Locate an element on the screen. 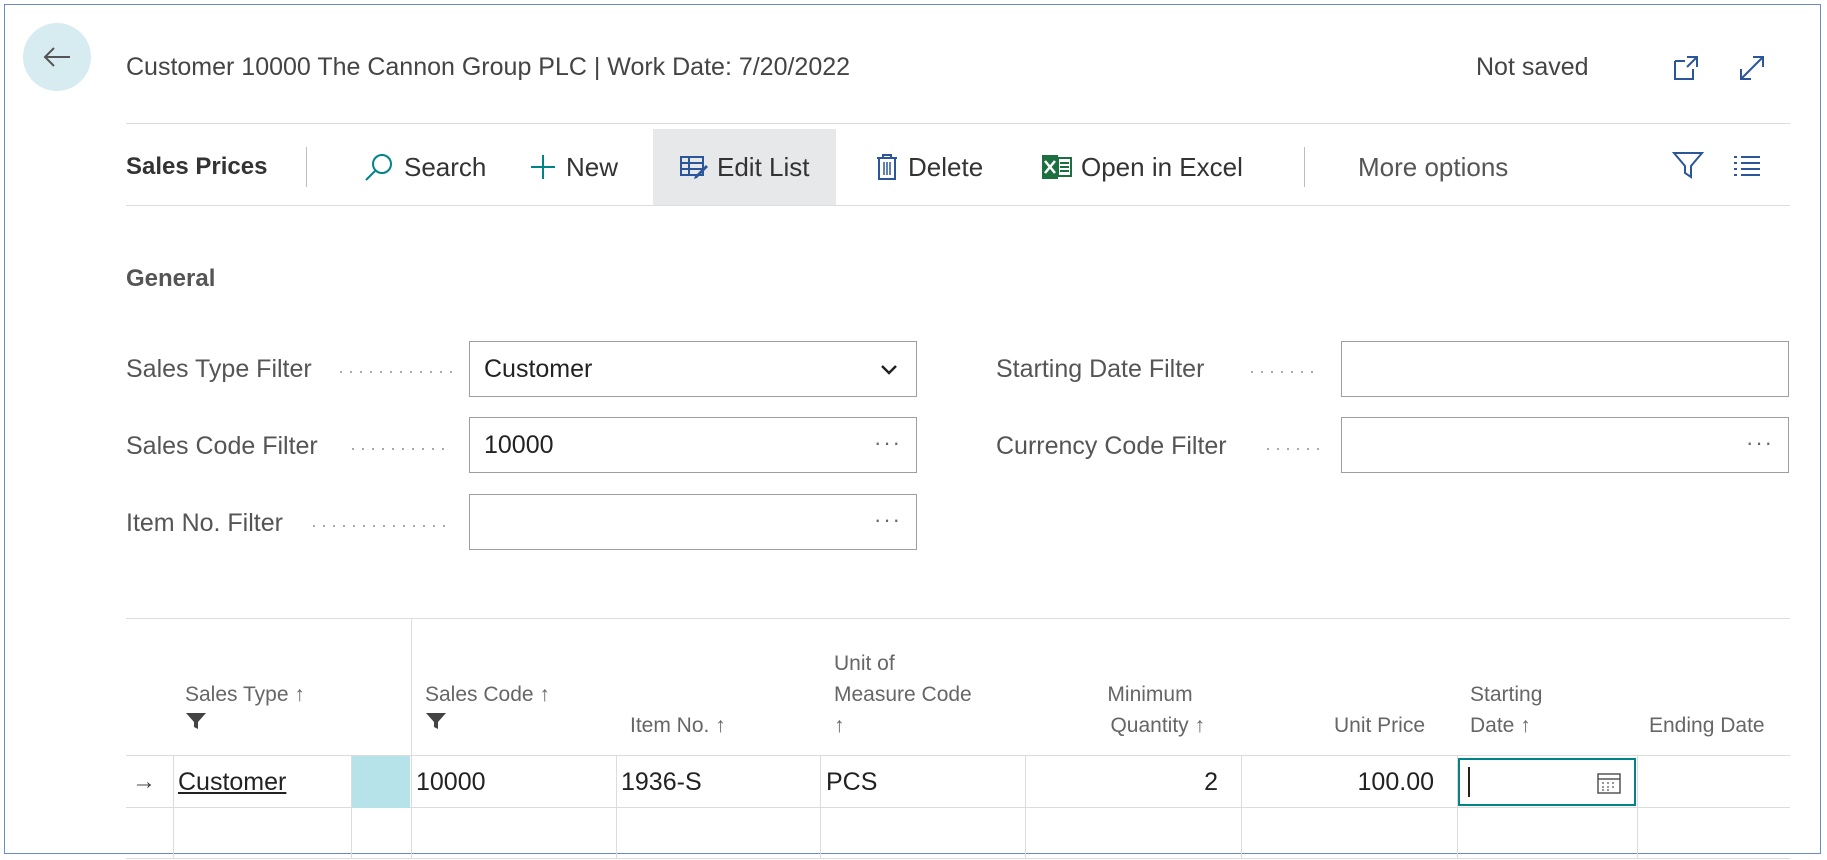 This screenshot has height=860, width=1827. sales-type-filter-label: Sales Type Filter is located at coordinates (219, 369).